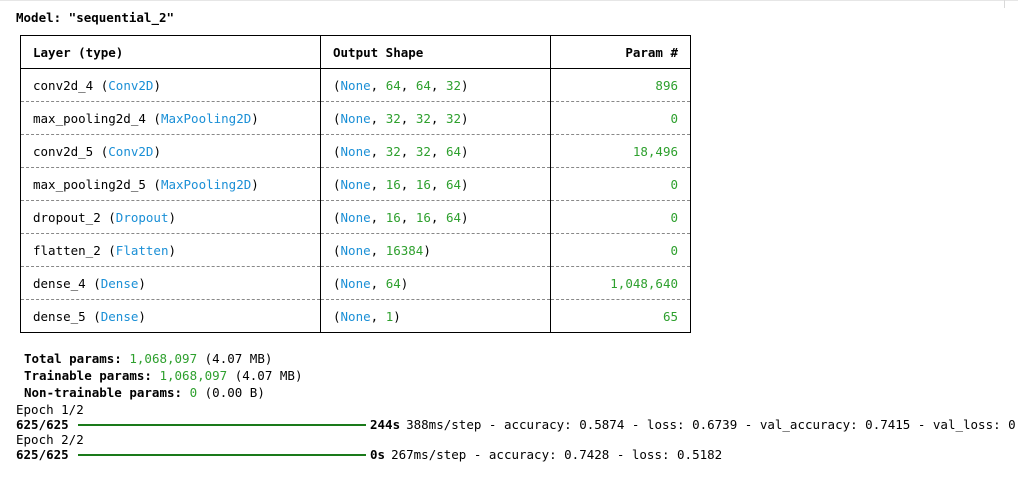 This screenshot has width=1018, height=489. What do you see at coordinates (73, 358) in the screenshot?
I see `totals-label: Total params:` at bounding box center [73, 358].